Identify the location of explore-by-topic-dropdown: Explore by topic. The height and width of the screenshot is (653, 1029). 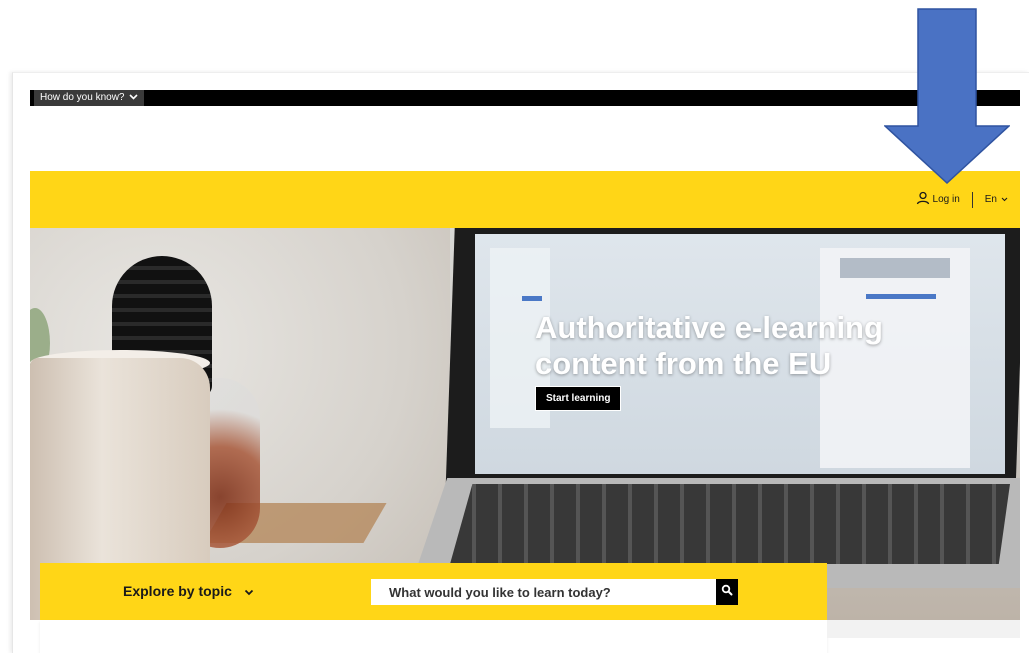
(188, 591).